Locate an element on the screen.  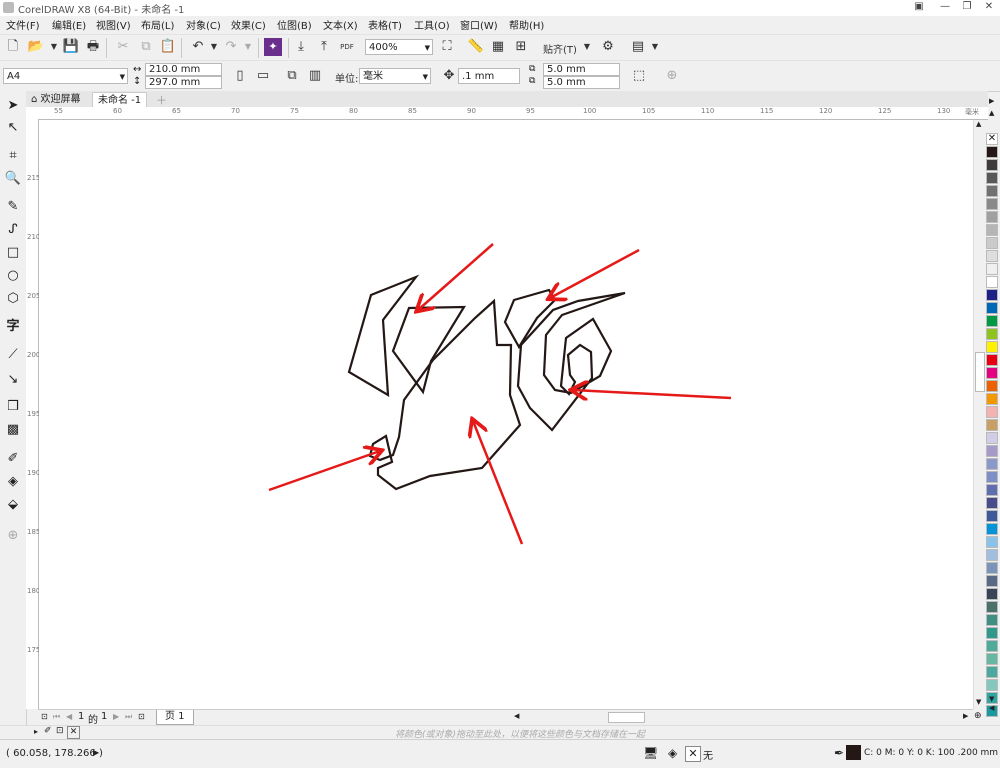
menu-object: 对象(C) is located at coordinates (203, 24).